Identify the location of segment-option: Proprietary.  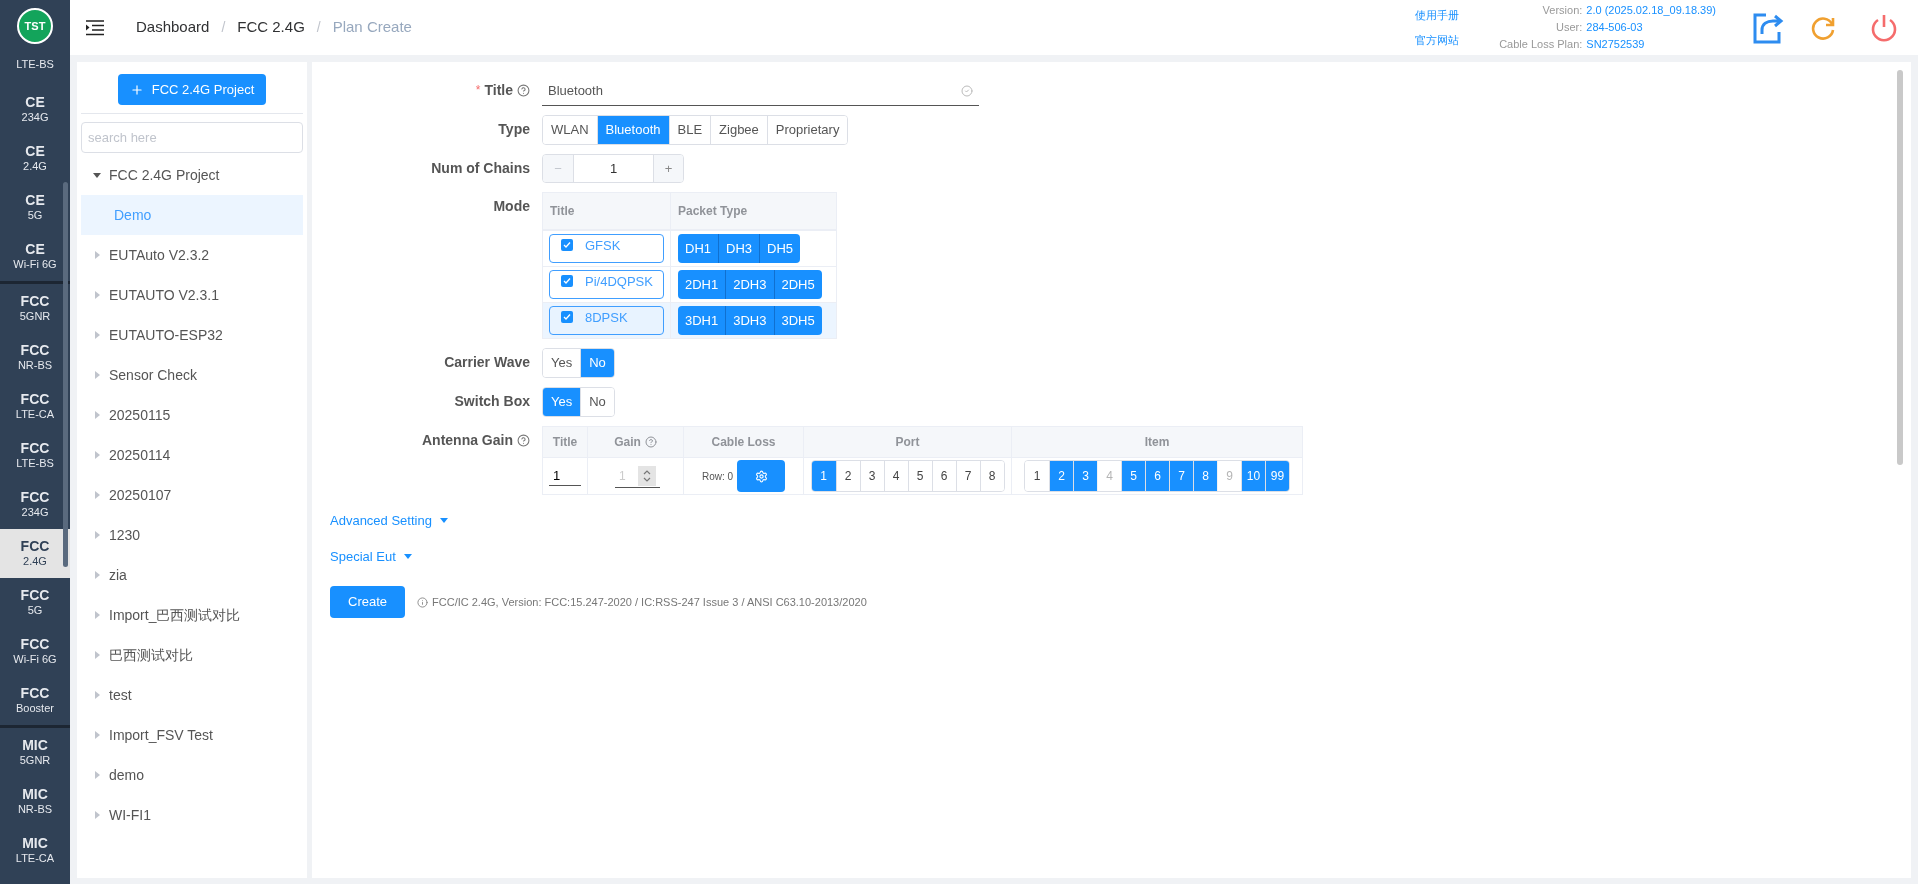
(807, 130).